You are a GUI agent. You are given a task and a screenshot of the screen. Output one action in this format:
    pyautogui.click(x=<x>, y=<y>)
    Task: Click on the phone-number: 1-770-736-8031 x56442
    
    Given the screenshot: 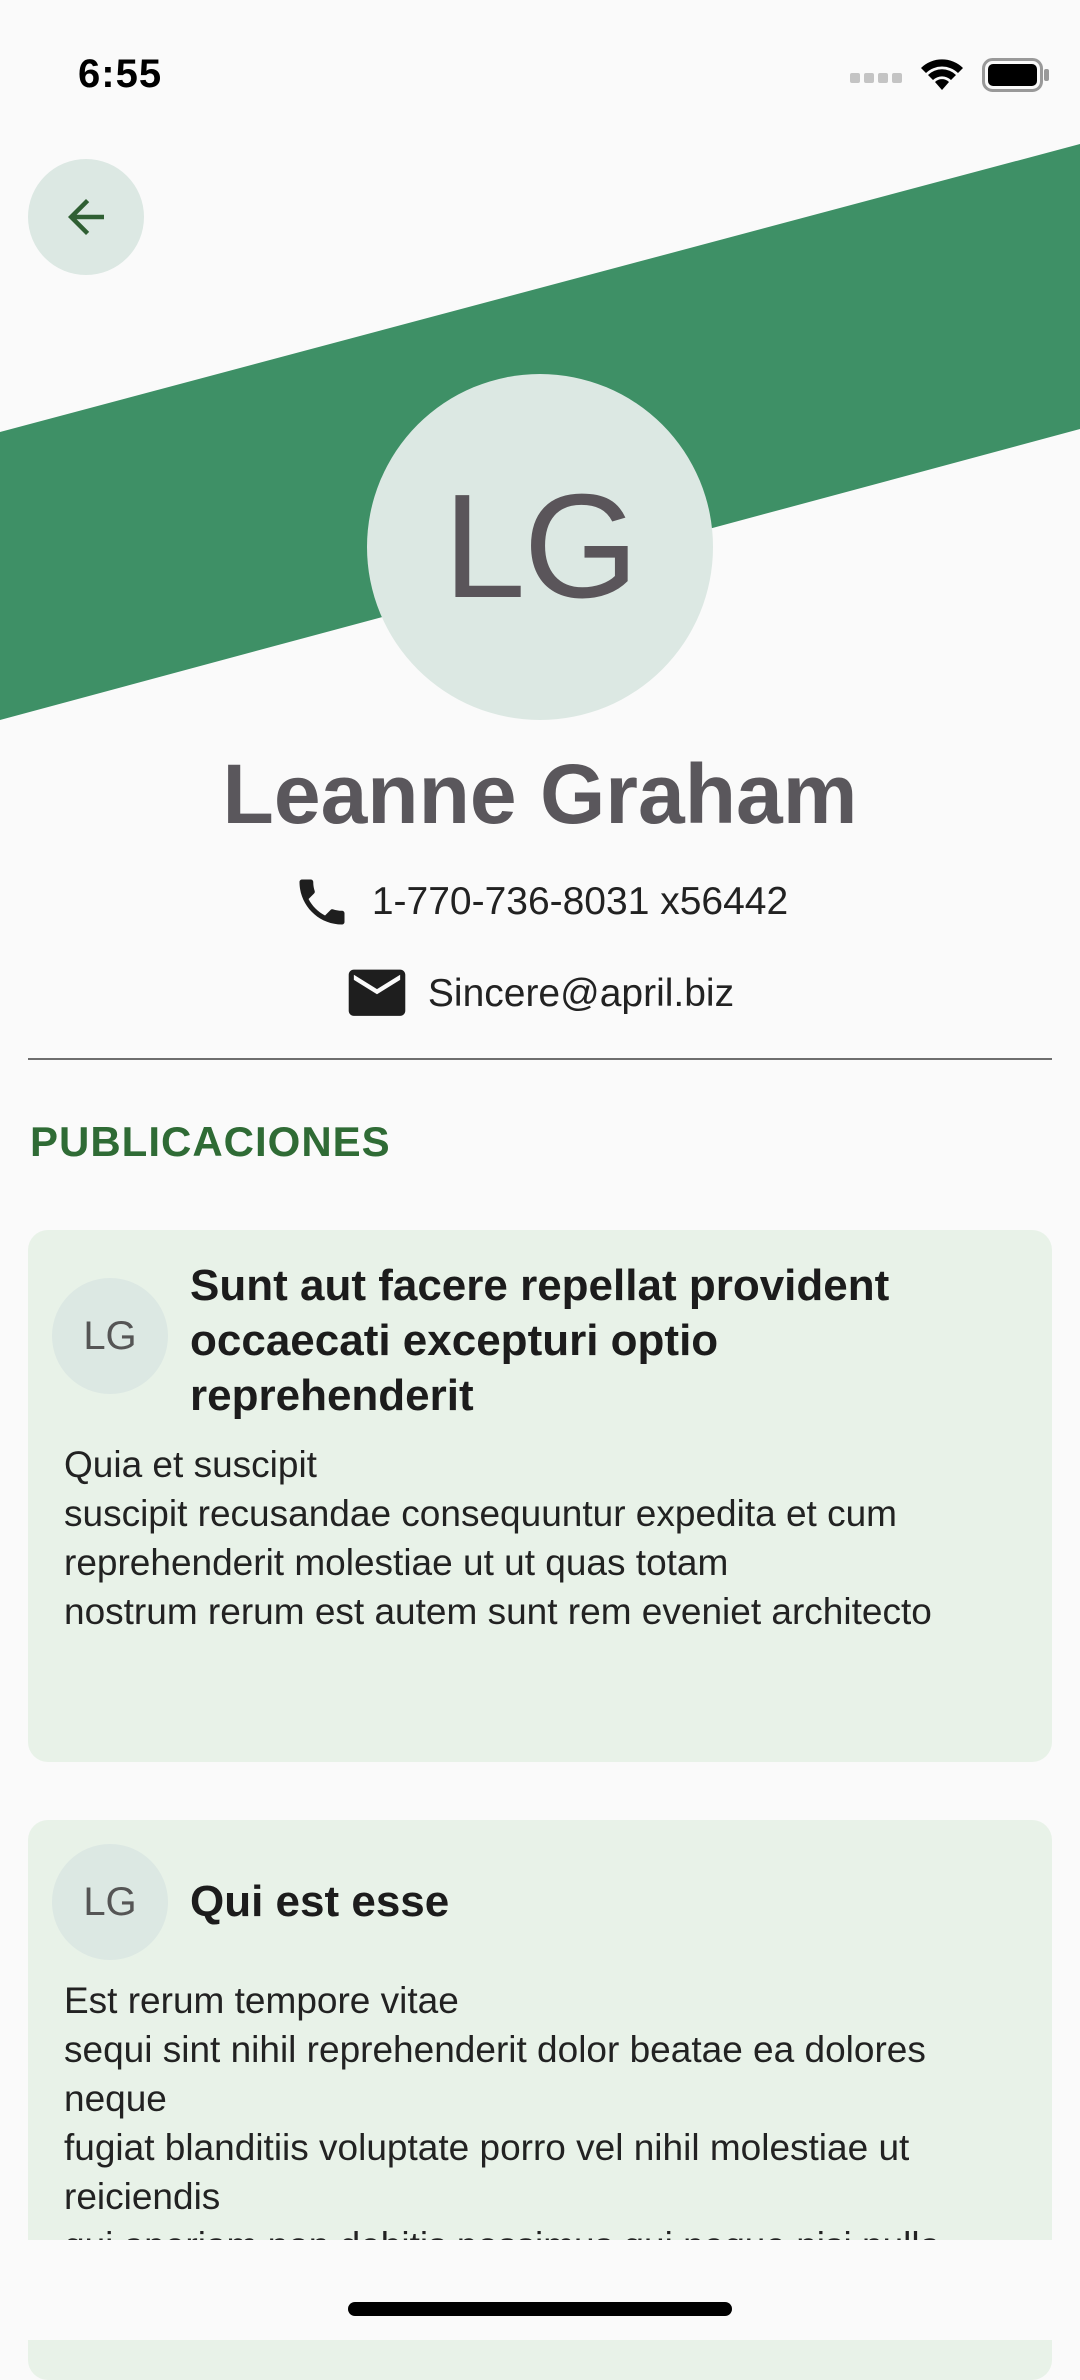 What is the action you would take?
    pyautogui.click(x=580, y=901)
    